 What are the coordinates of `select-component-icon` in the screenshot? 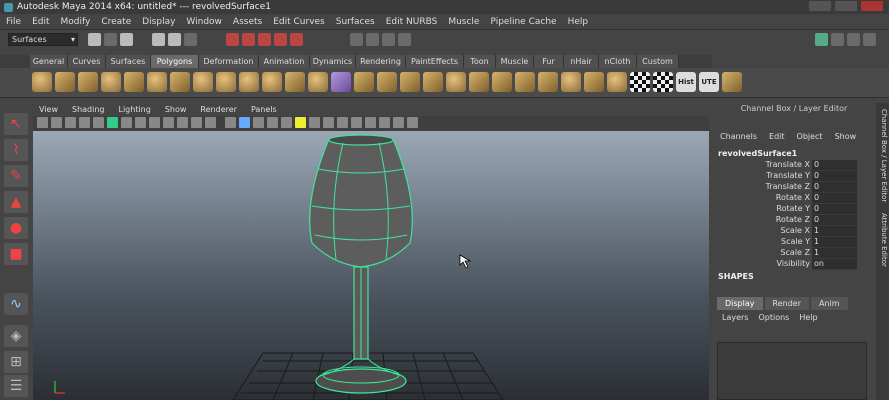 It's located at (190, 39).